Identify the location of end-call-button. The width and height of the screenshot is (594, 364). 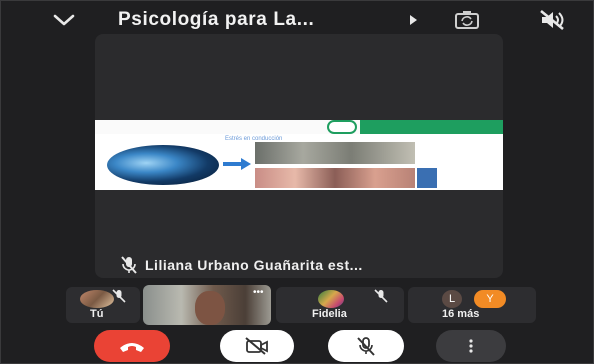
(132, 346).